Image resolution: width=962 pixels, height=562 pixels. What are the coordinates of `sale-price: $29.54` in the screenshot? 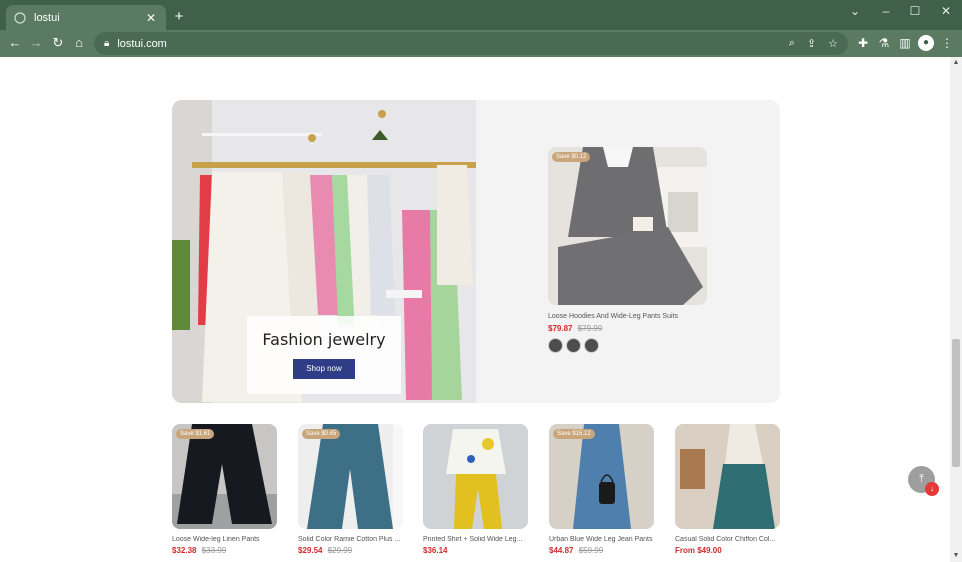 It's located at (310, 550).